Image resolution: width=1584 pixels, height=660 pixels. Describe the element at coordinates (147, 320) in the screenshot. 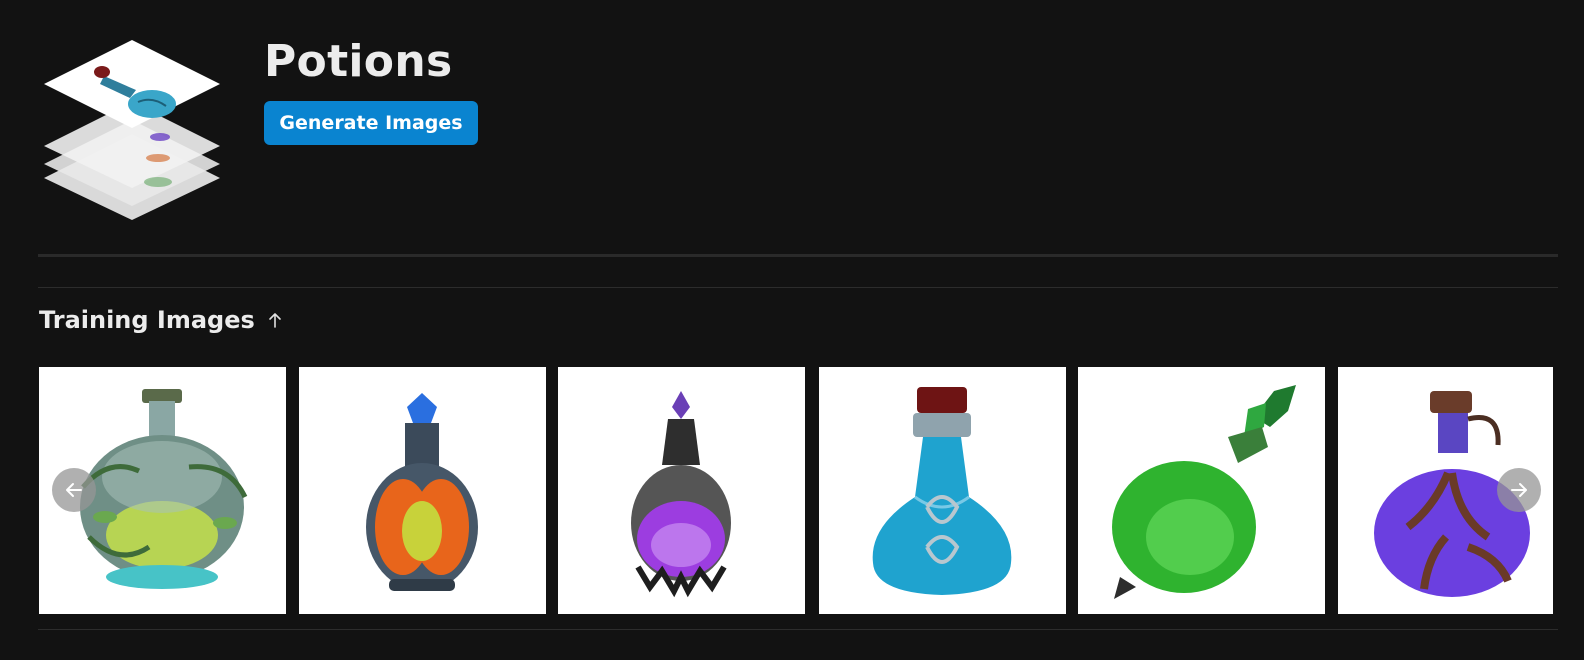

I see `training-images-title: Training Images` at that location.